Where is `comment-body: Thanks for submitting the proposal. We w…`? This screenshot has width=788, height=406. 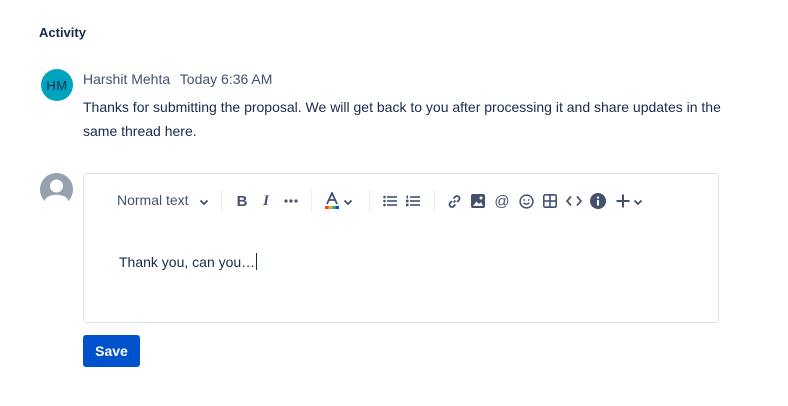 comment-body: Thanks for submitting the proposal. We w… is located at coordinates (402, 119).